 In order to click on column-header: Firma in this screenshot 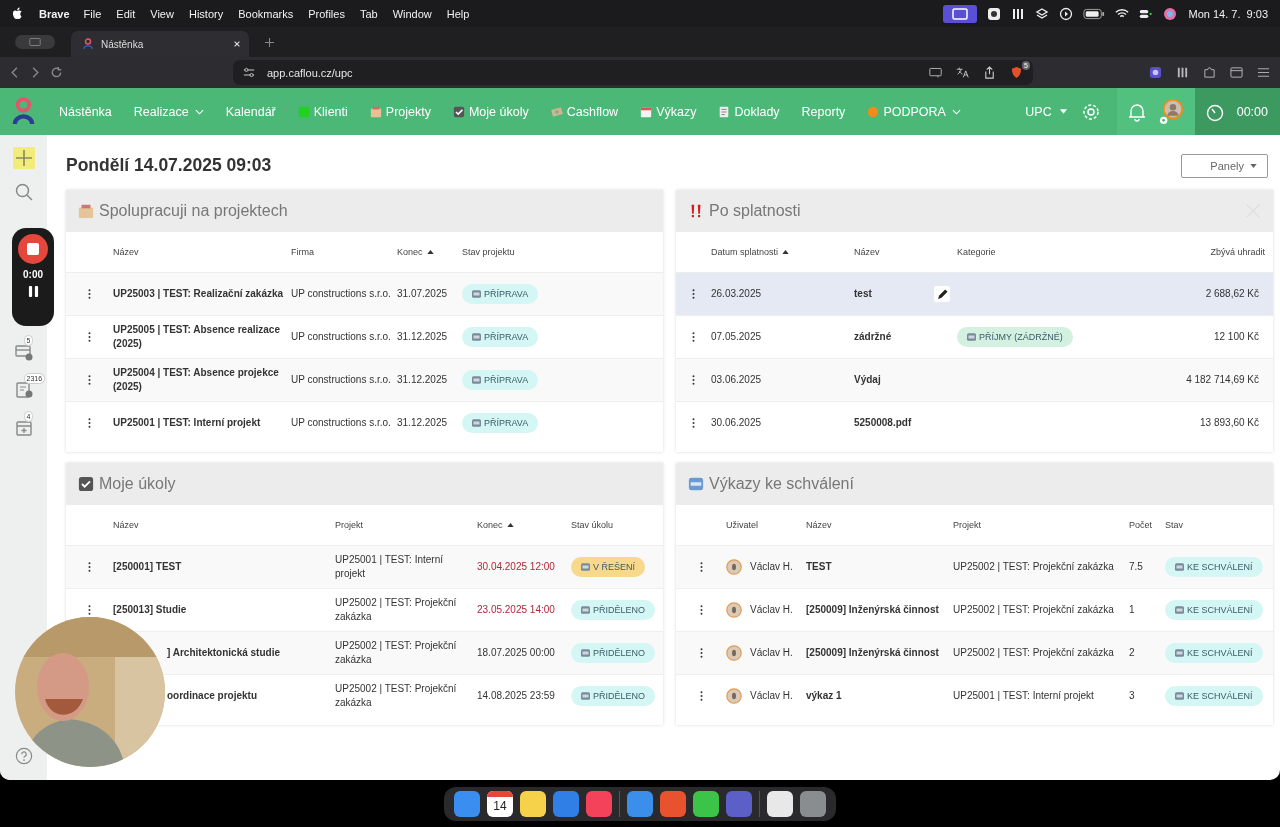, I will do `click(302, 252)`.